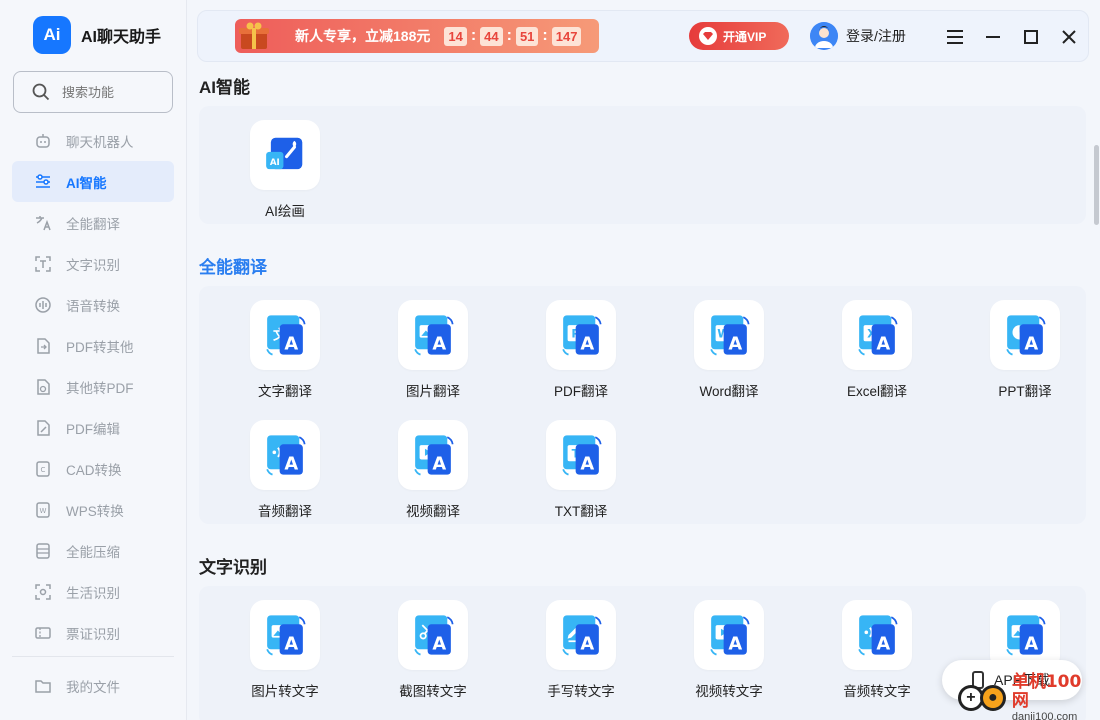 Image resolution: width=1100 pixels, height=720 pixels. I want to click on menu-icon, so click(955, 37).